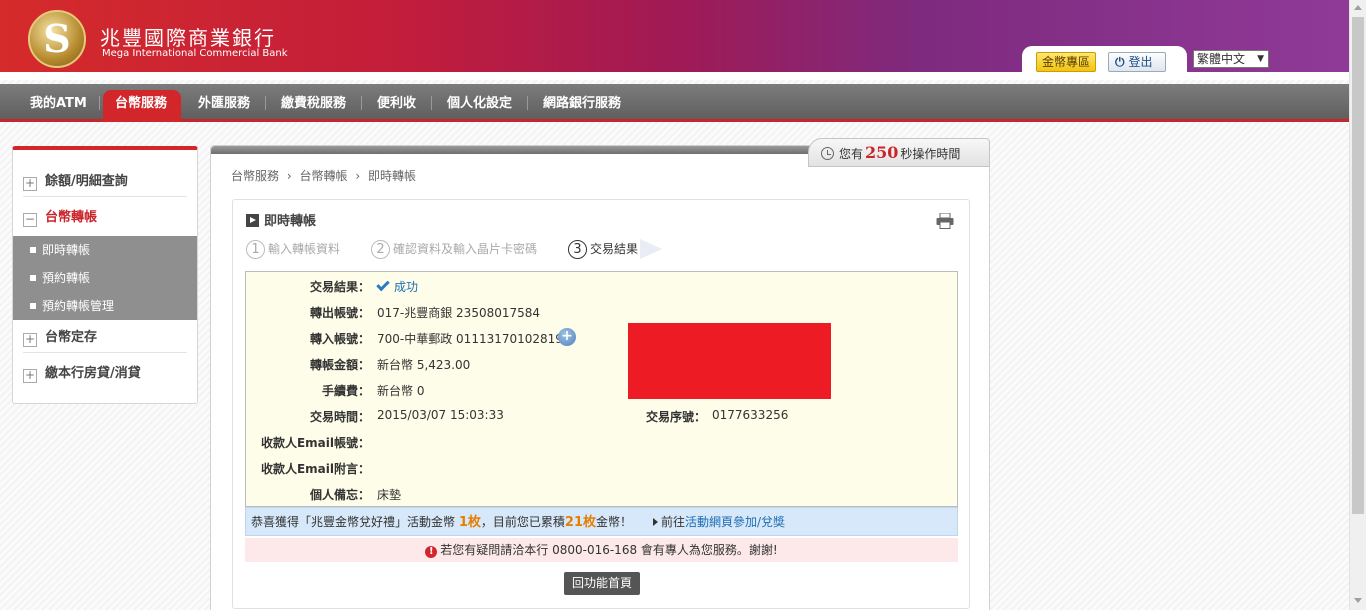 This screenshot has width=1366, height=610. What do you see at coordinates (470, 339) in the screenshot?
I see `to-account-value: 700-中華郵政 01113170102819` at bounding box center [470, 339].